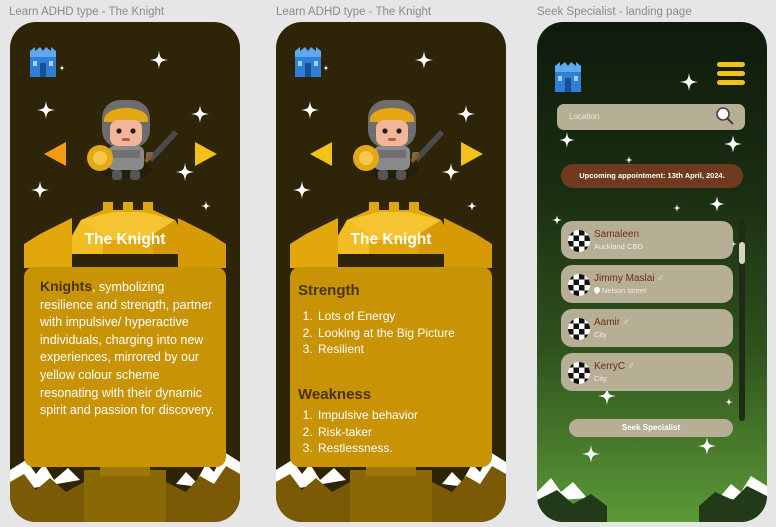 This screenshot has width=776, height=527. What do you see at coordinates (651, 117) in the screenshot?
I see `location-search: Location` at bounding box center [651, 117].